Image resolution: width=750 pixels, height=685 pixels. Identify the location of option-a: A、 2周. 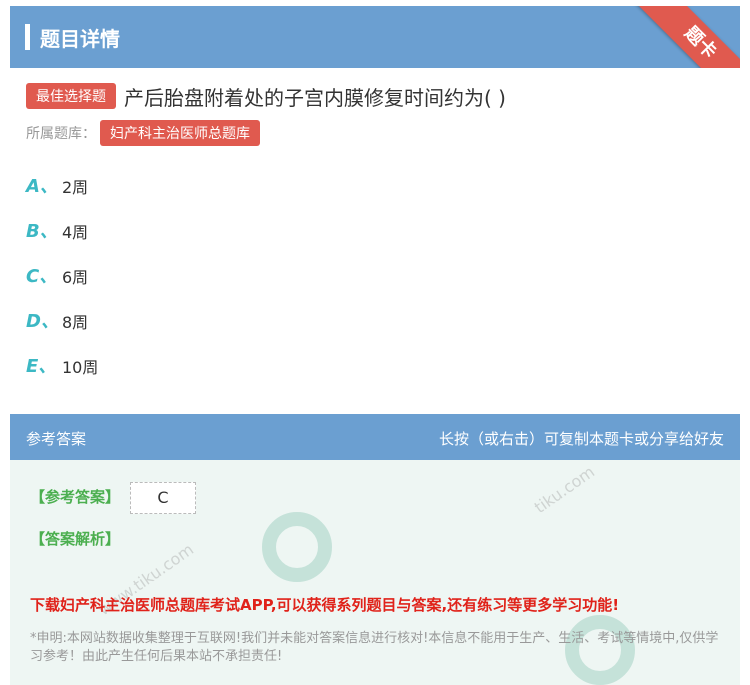
(62, 194).